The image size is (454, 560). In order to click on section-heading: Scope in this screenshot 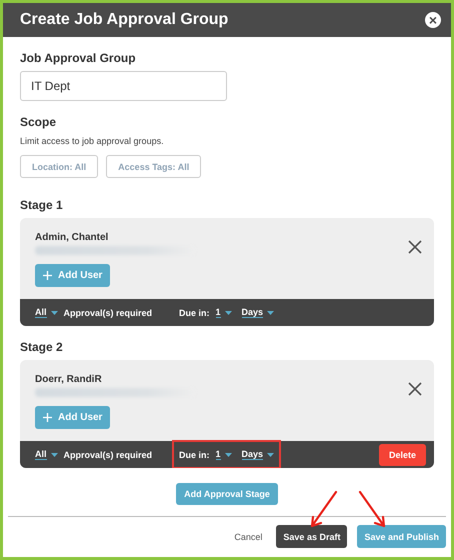, I will do `click(39, 122)`.